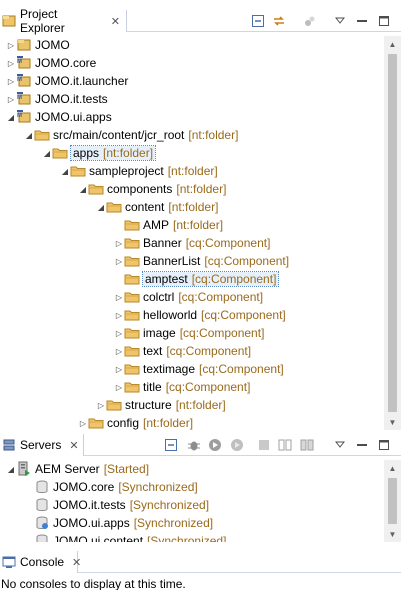 The image size is (401, 590). Describe the element at coordinates (51, 63) in the screenshot. I see `tree-item: ▷ M JOMO.core` at that location.